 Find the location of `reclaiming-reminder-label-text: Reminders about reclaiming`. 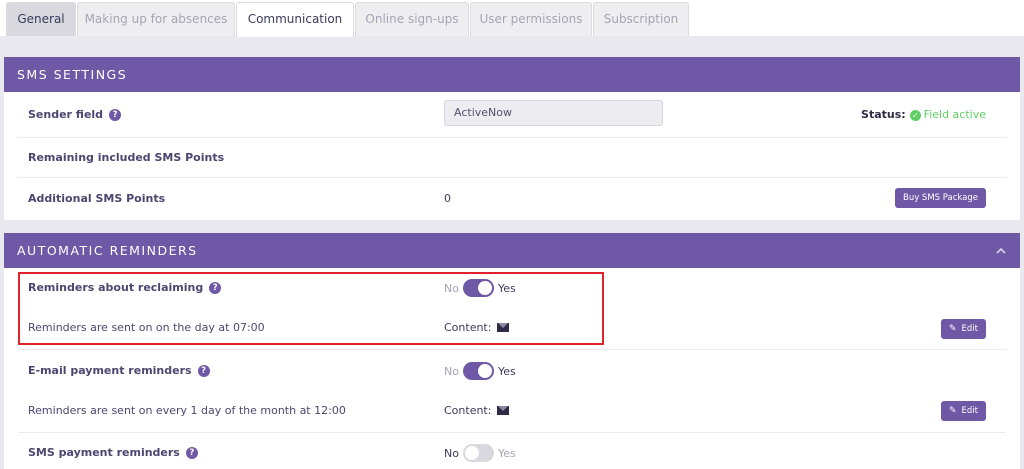

reclaiming-reminder-label-text: Reminders about reclaiming is located at coordinates (116, 287).